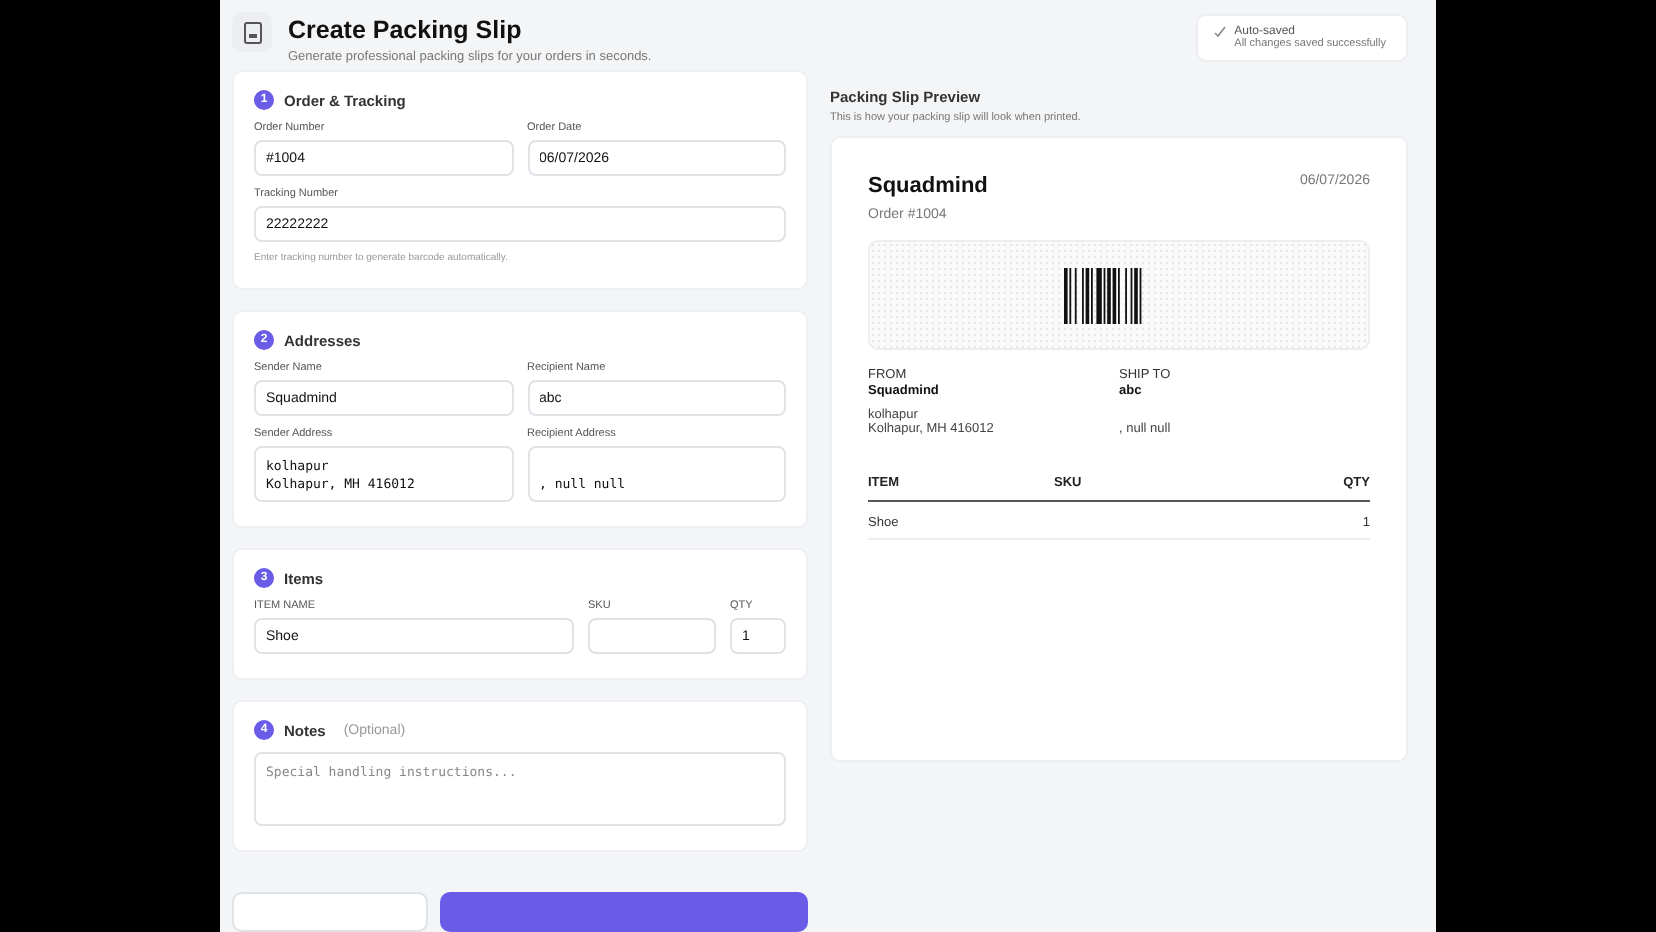 Image resolution: width=1656 pixels, height=932 pixels. What do you see at coordinates (252, 32) in the screenshot?
I see `document-icon` at bounding box center [252, 32].